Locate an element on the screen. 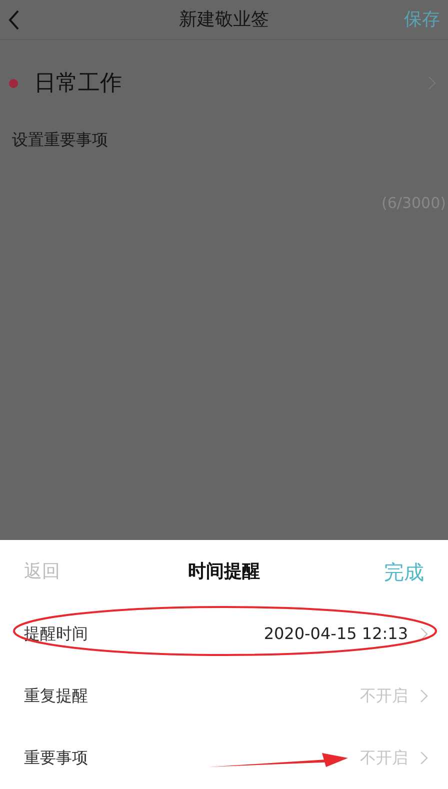  settings-row: 提醒时间 2020-04-15 12:13 is located at coordinates (224, 634).